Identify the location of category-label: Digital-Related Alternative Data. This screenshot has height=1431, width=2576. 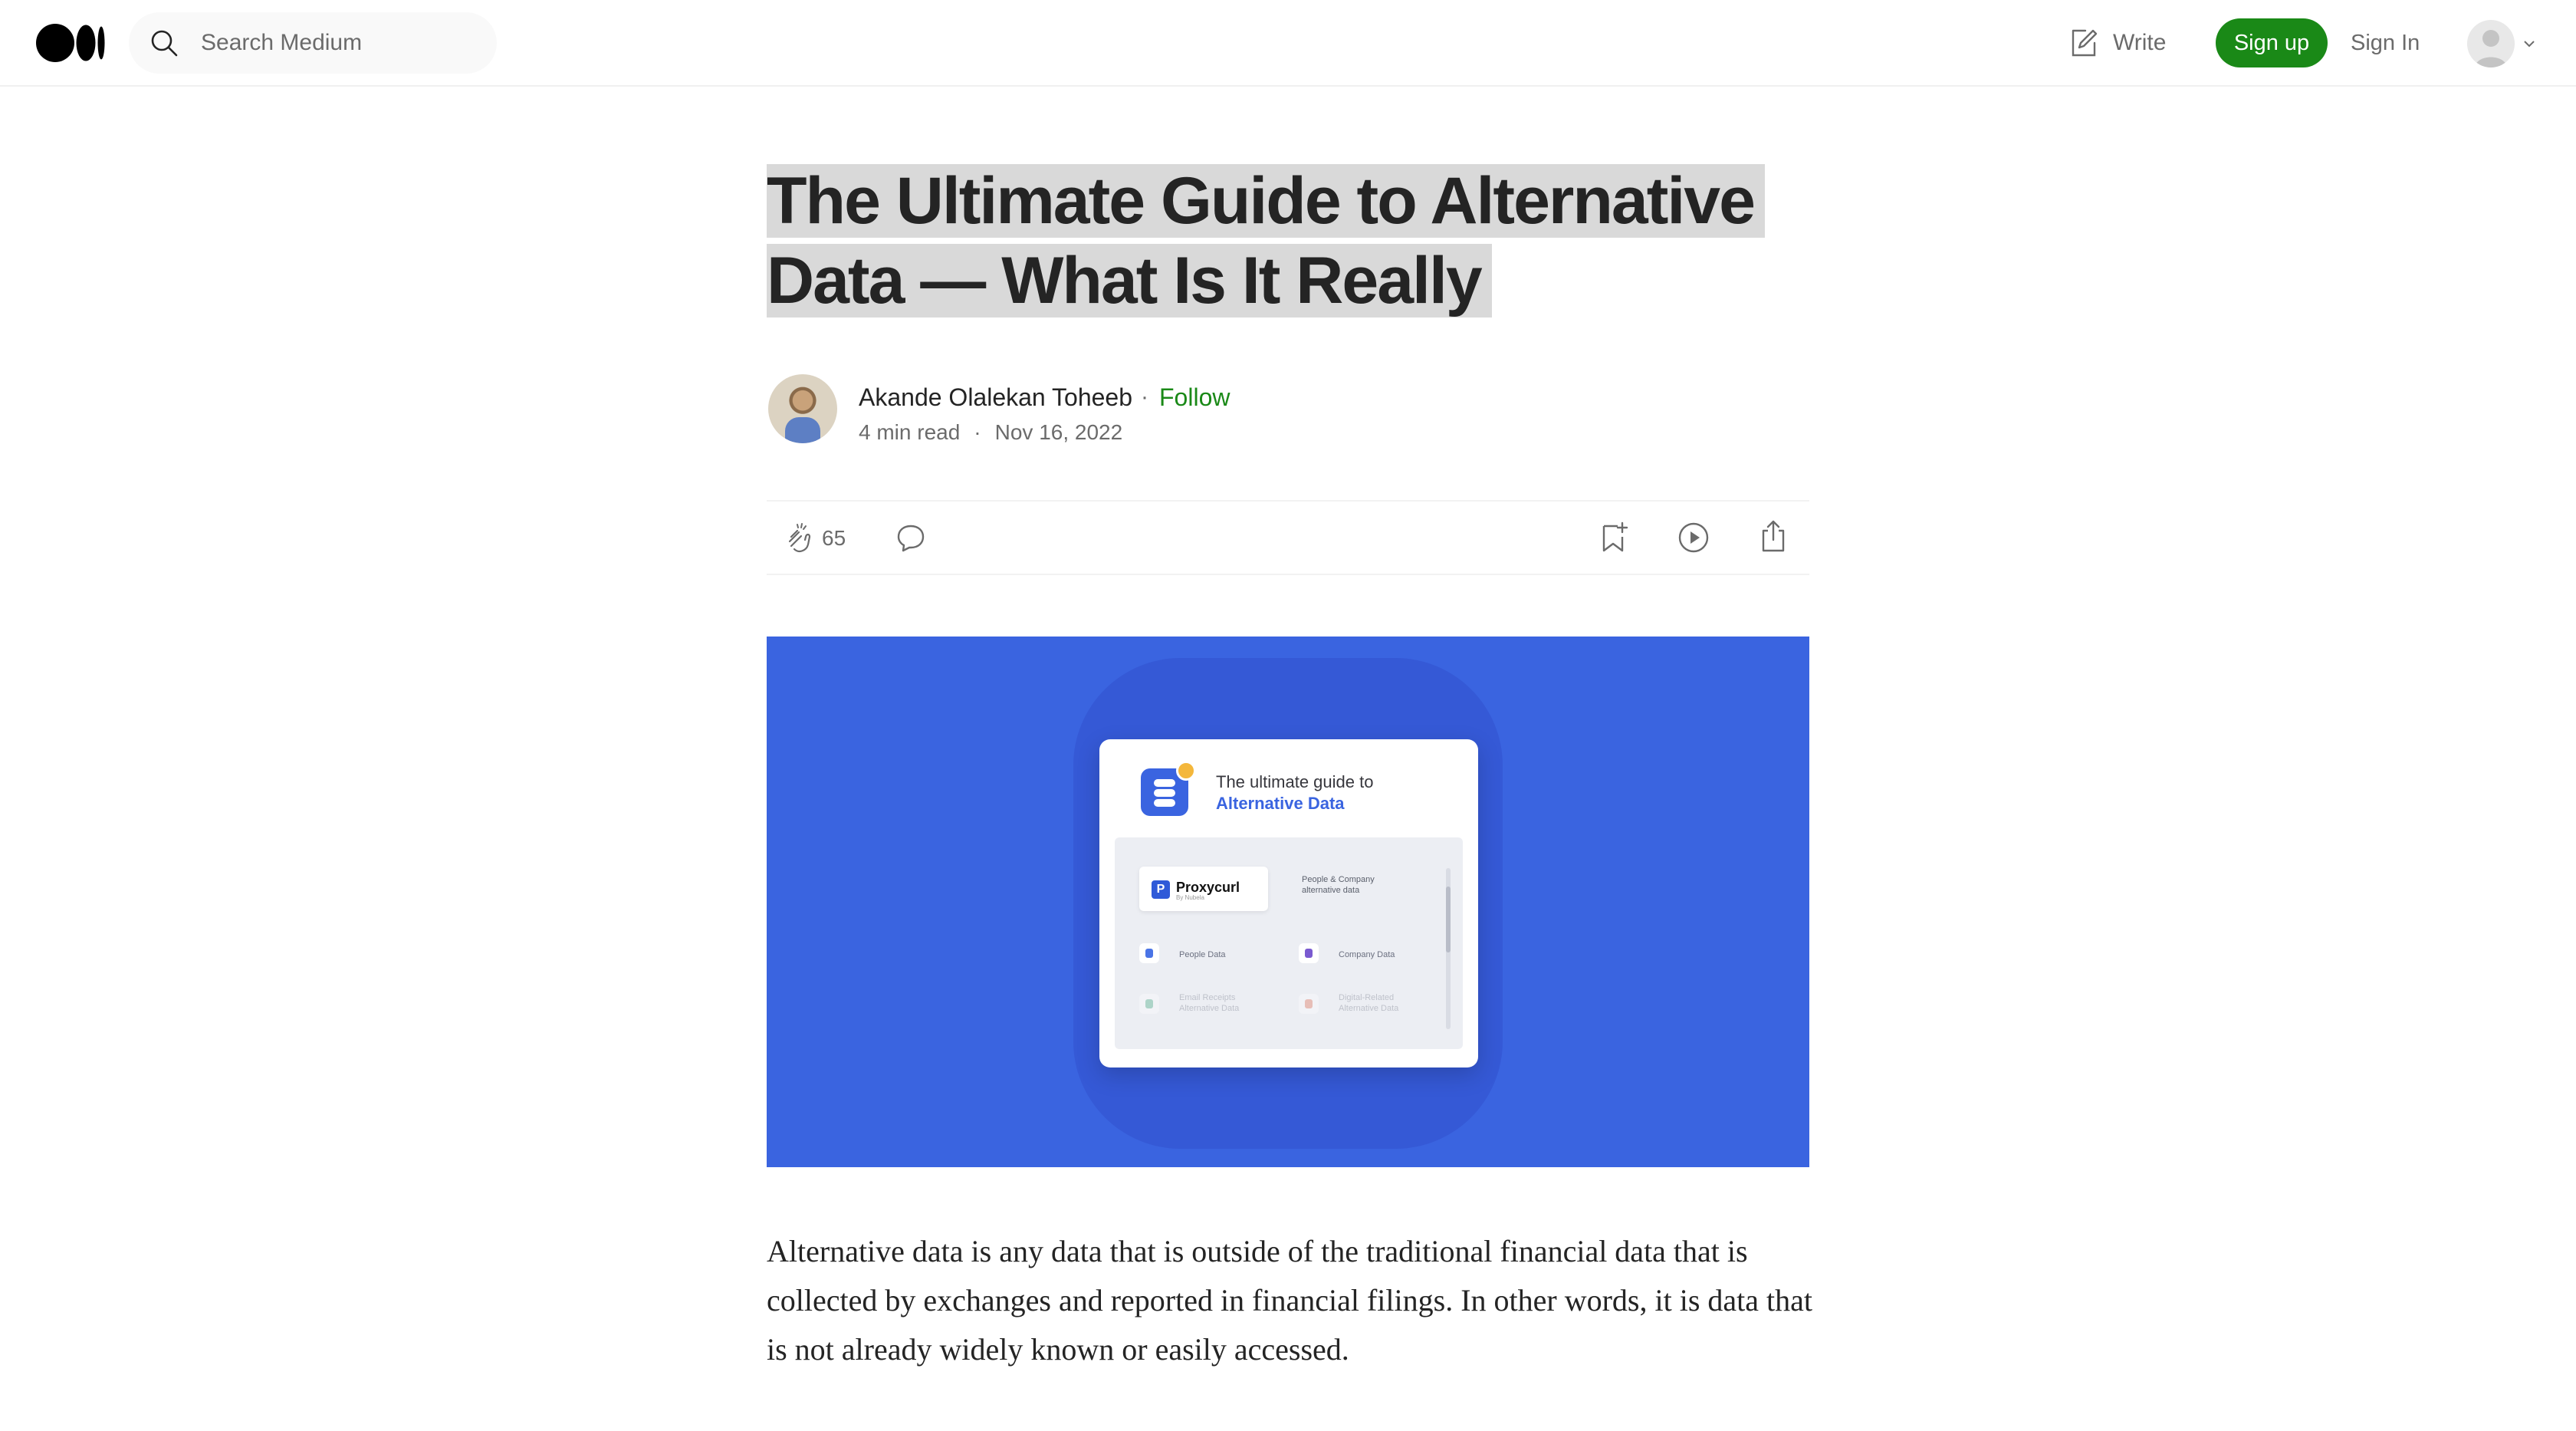
(1369, 1003).